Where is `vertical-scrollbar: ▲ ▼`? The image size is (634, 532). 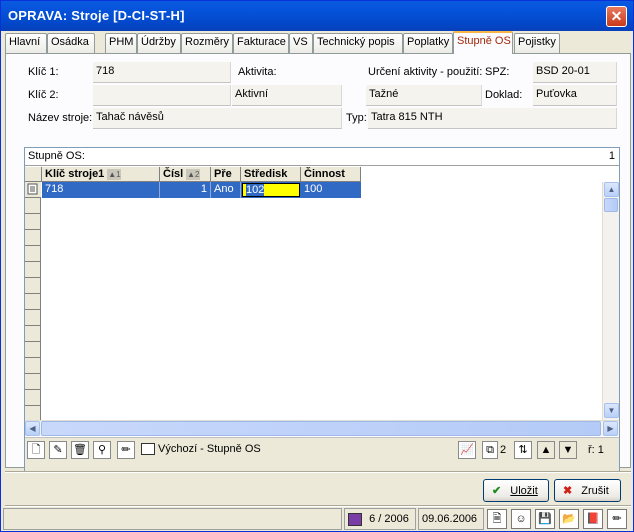 vertical-scrollbar: ▲ ▼ is located at coordinates (610, 301).